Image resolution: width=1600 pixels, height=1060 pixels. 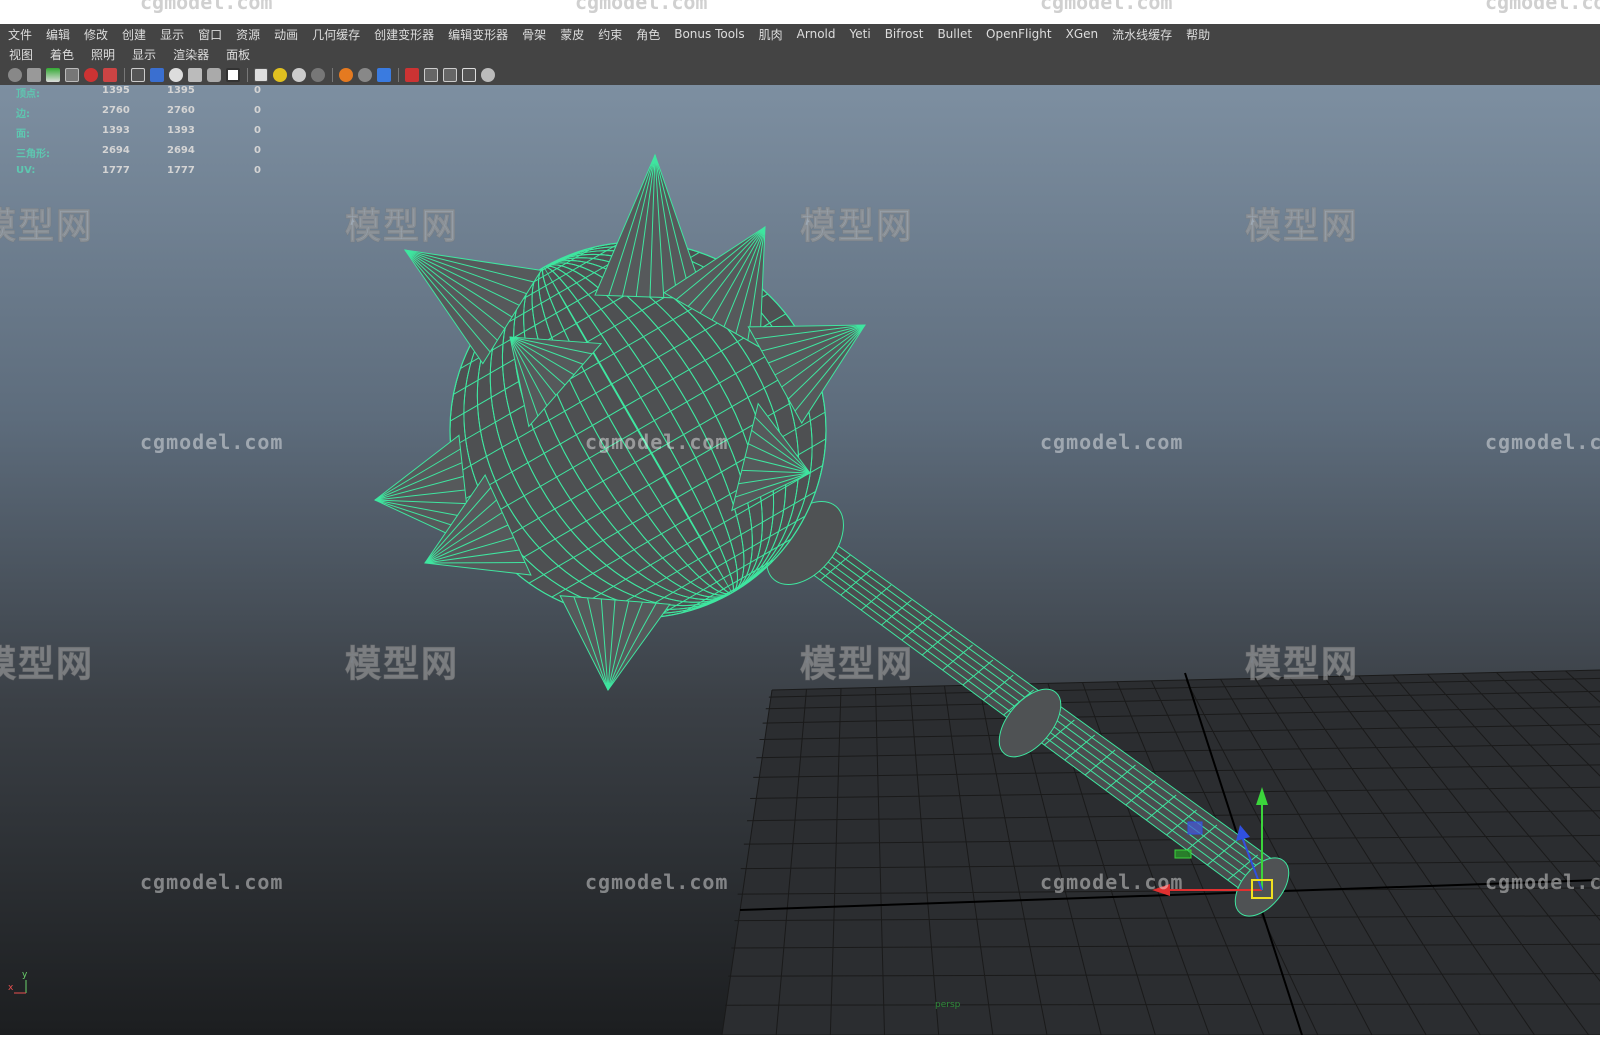 I want to click on resolution-gate-icon, so click(x=110, y=75).